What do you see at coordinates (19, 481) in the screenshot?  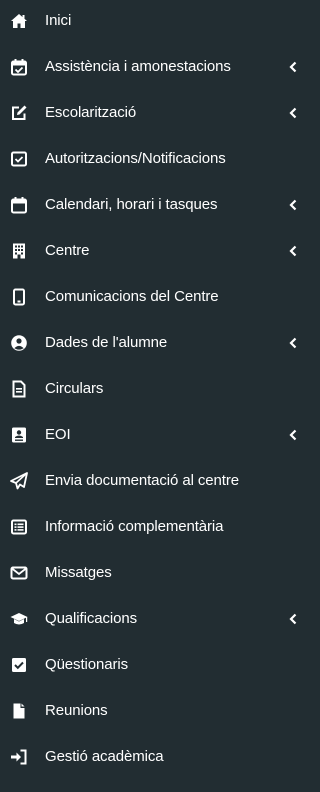 I see `paper-plane-icon` at bounding box center [19, 481].